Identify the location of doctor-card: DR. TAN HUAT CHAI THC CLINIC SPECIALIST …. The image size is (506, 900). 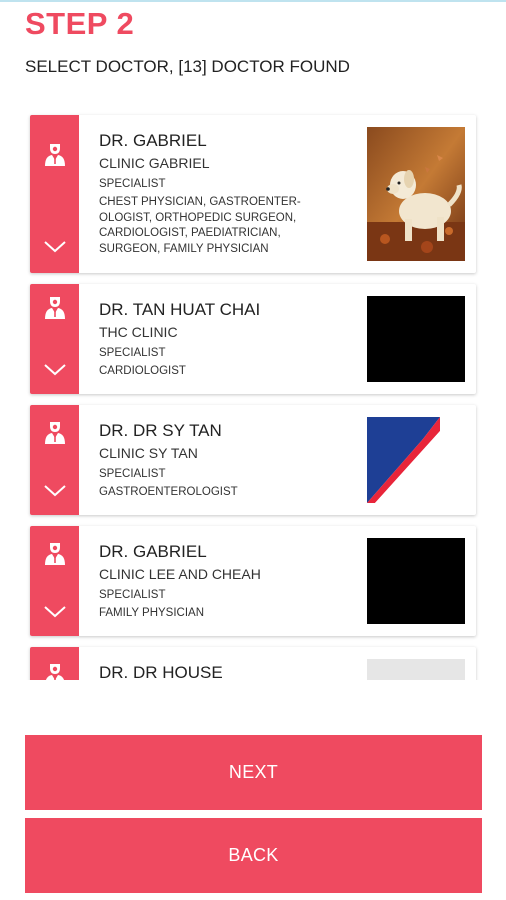
(253, 339).